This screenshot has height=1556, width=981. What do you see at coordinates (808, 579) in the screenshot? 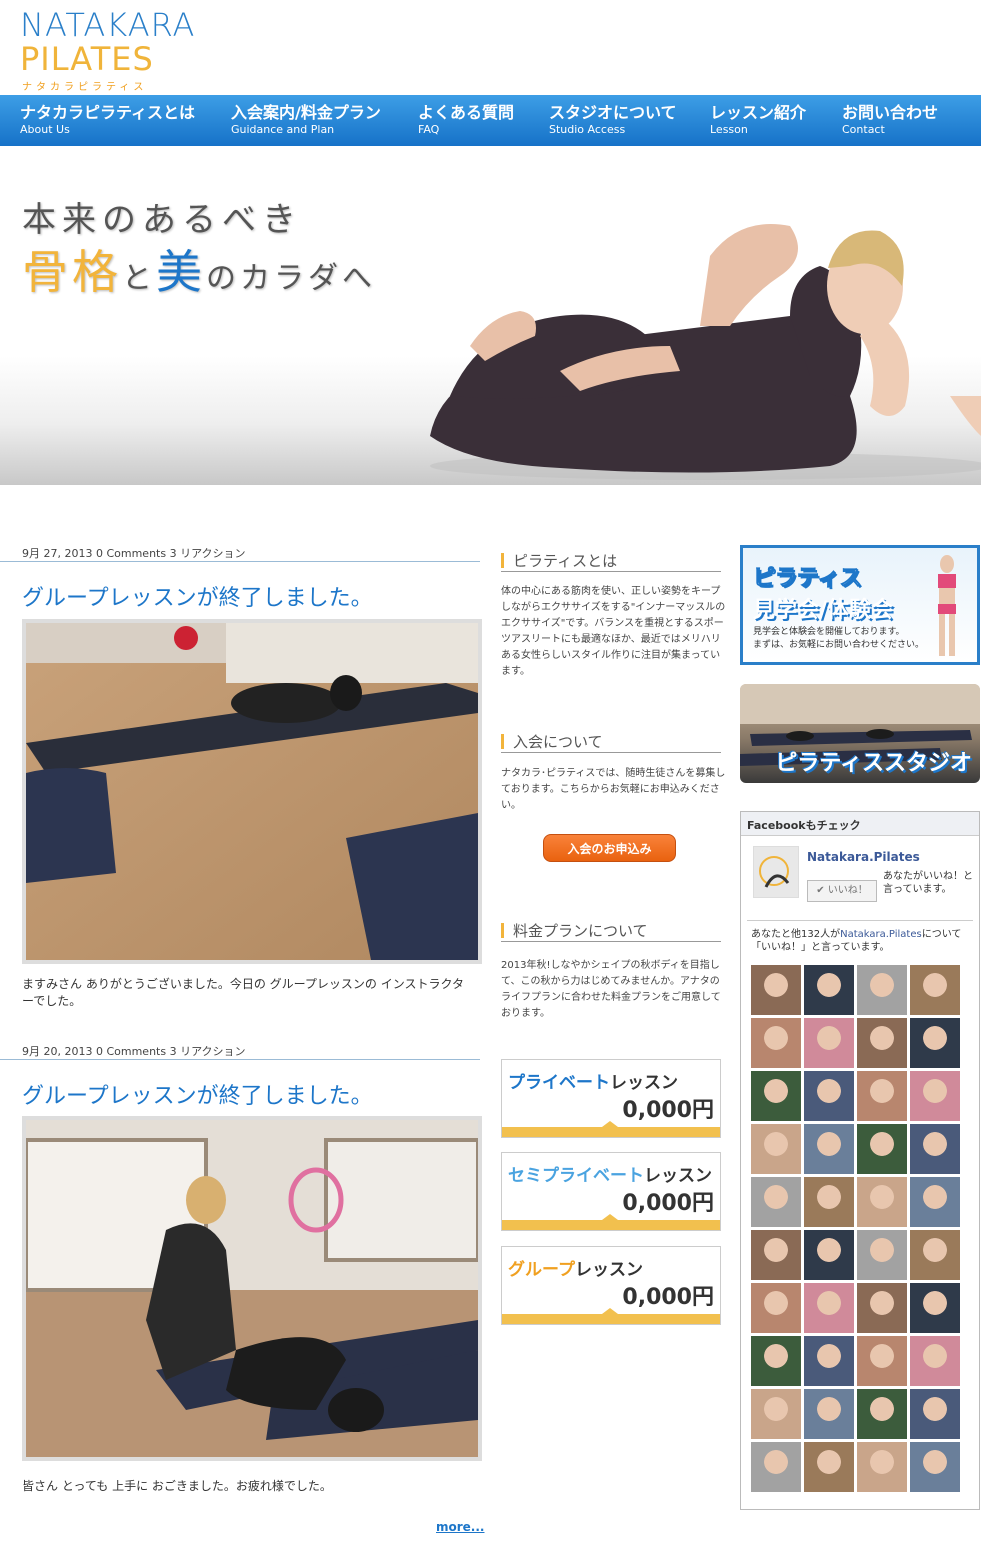
I see `trial-banner-line1: ピラティス` at bounding box center [808, 579].